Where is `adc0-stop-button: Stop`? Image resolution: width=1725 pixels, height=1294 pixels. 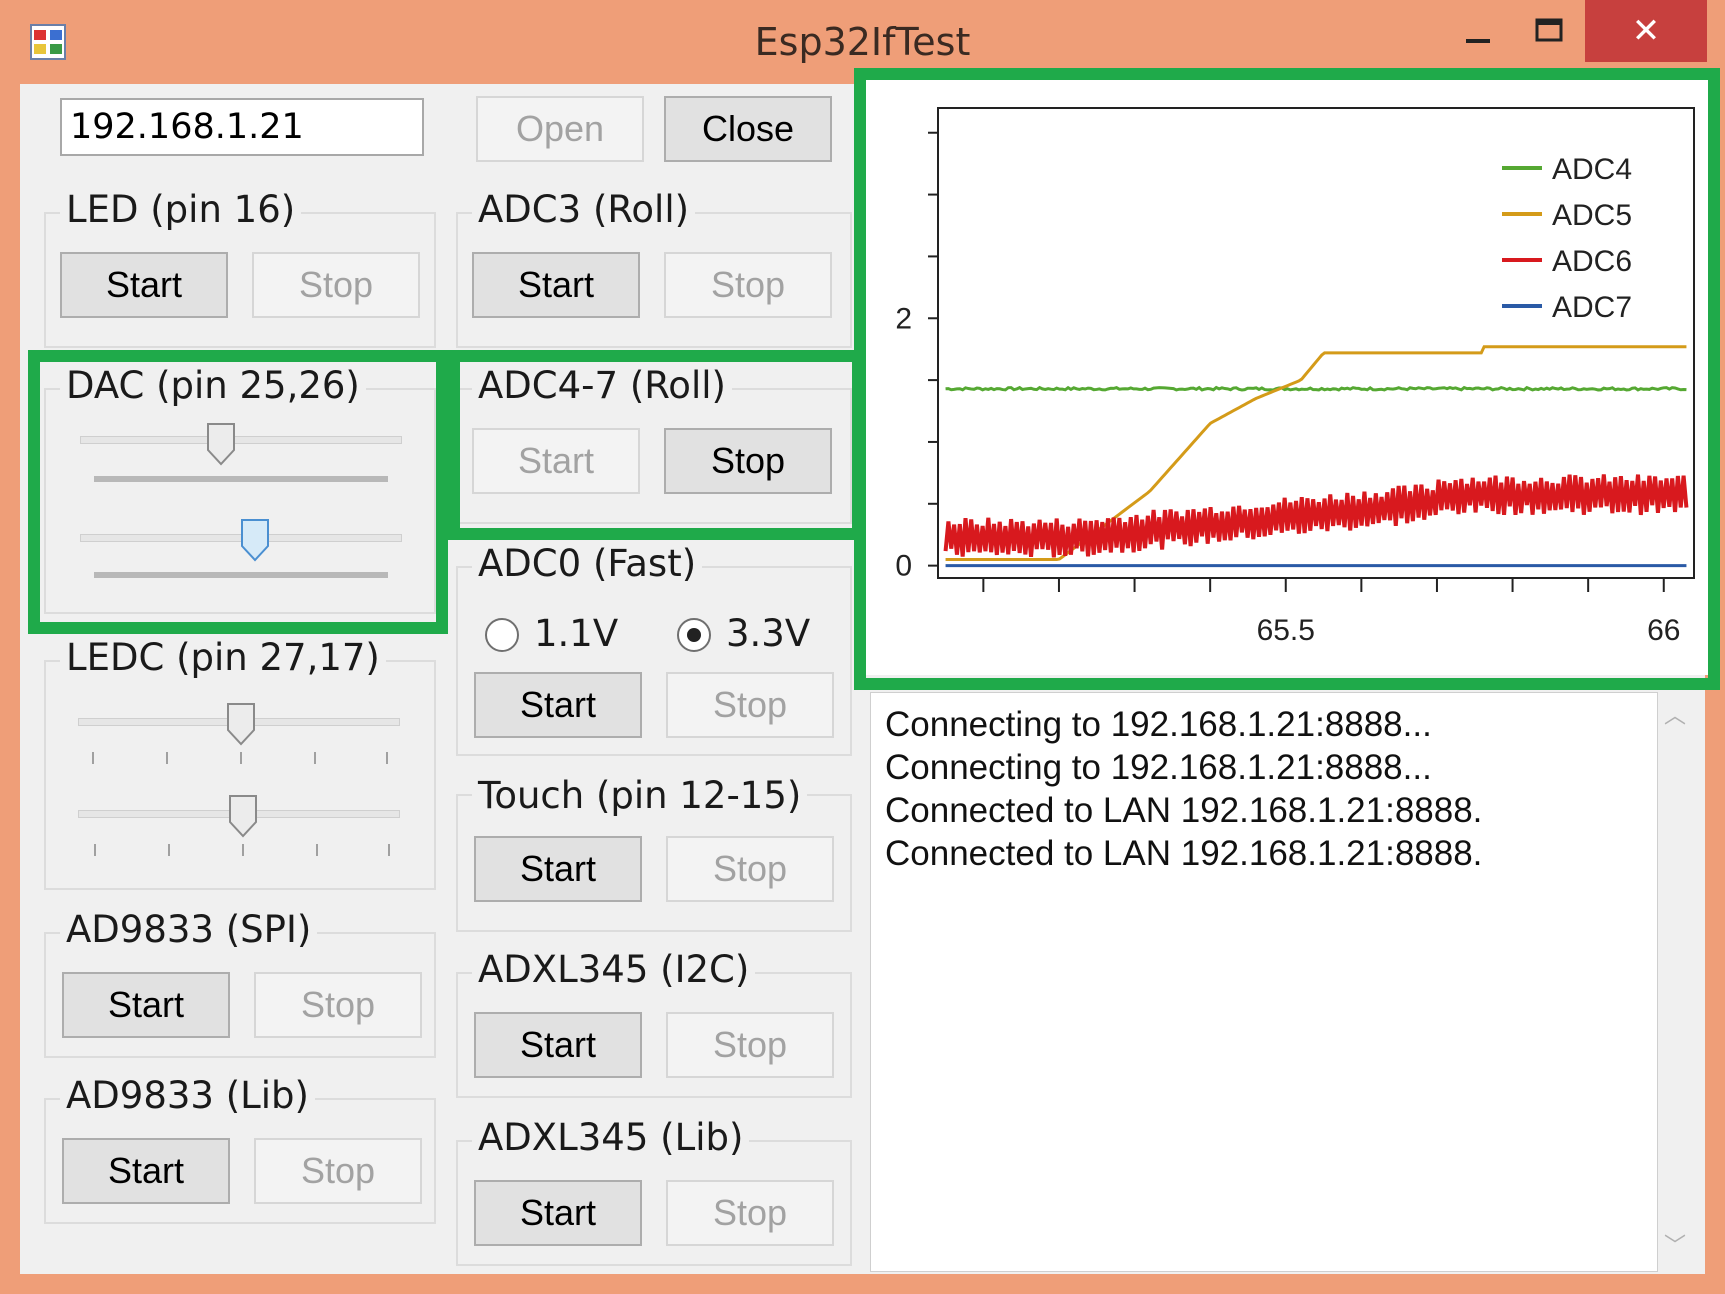
adc0-stop-button: Stop is located at coordinates (750, 705).